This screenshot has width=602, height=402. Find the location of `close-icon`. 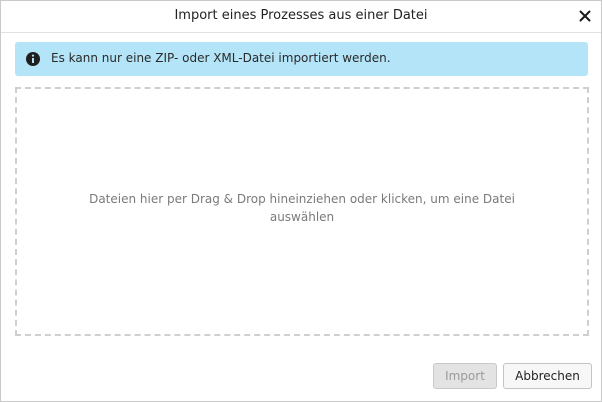

close-icon is located at coordinates (585, 16).